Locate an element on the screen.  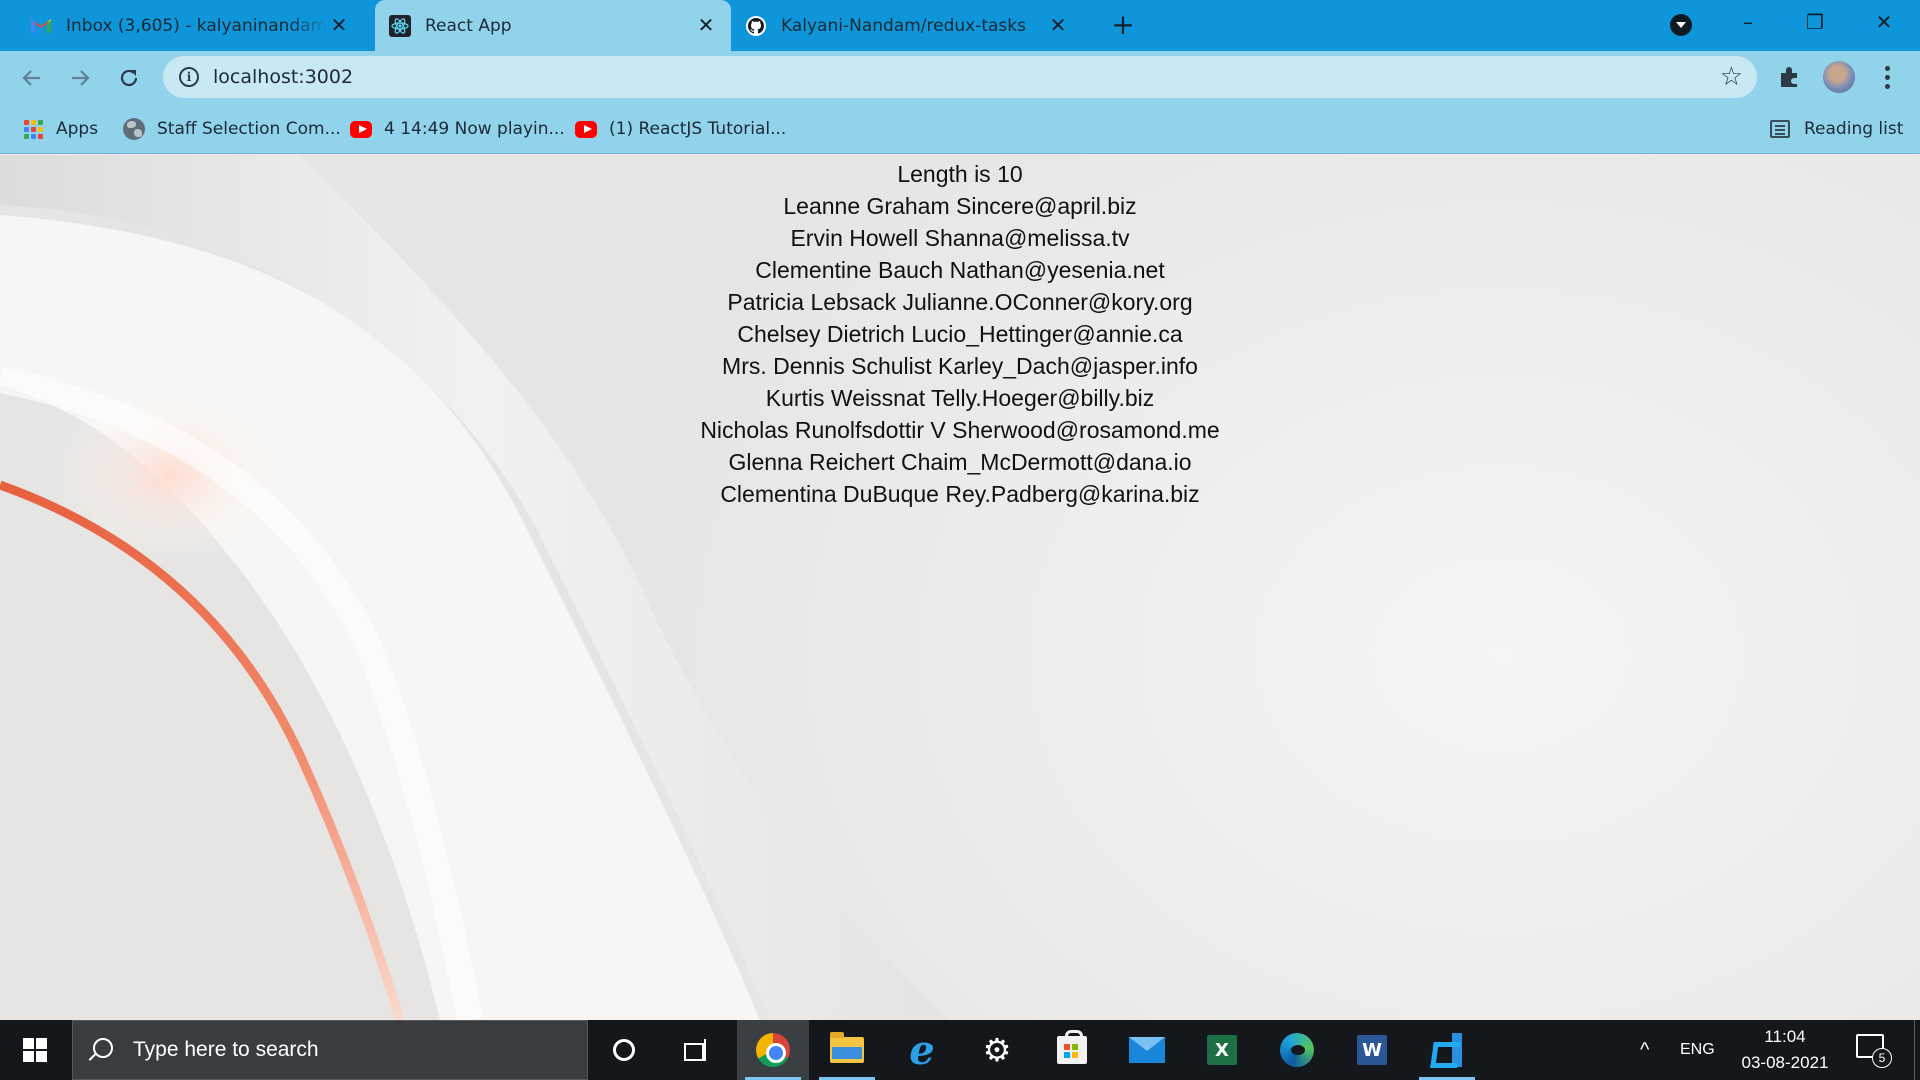
excel-icon: X is located at coordinates (1222, 1050).